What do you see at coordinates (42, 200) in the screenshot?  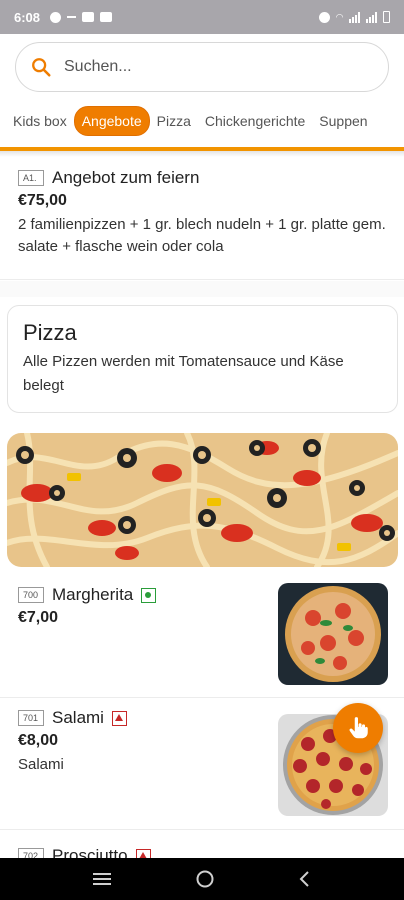 I see `item-price: €75,00` at bounding box center [42, 200].